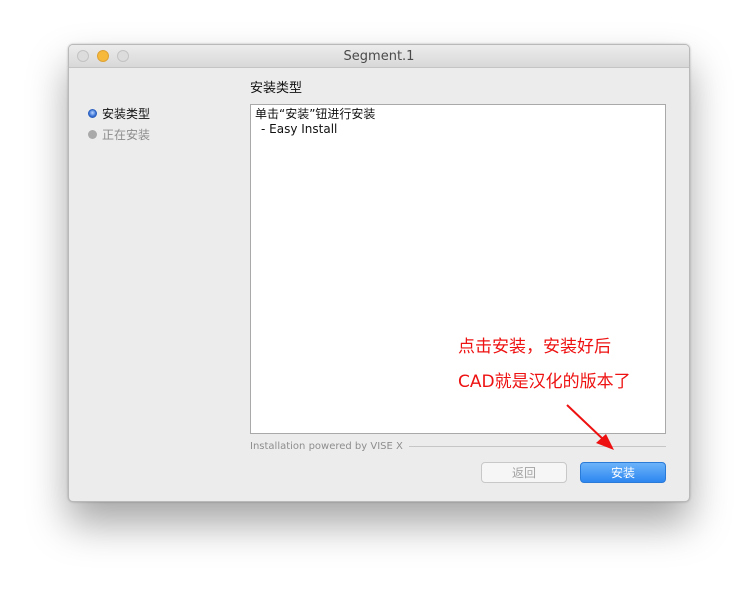 This screenshot has height=592, width=756. Describe the element at coordinates (524, 472) in the screenshot. I see `back-button: 返回` at that location.